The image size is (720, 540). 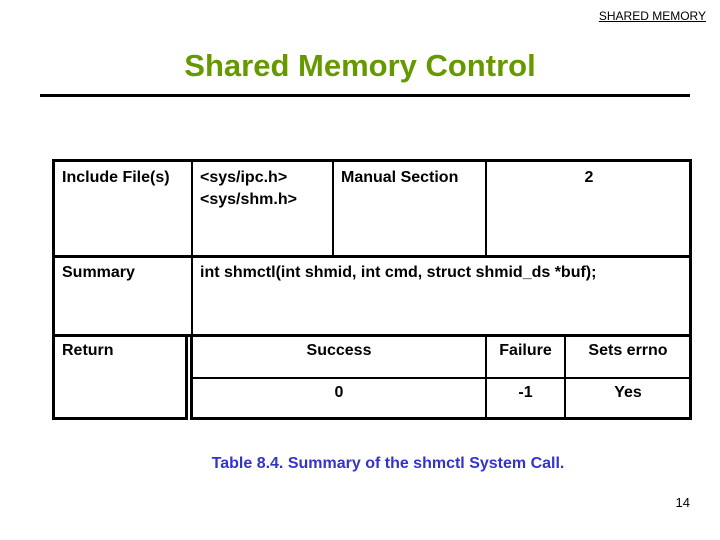 I want to click on include-file-shm: <sys/shm.h>, so click(x=248, y=199).